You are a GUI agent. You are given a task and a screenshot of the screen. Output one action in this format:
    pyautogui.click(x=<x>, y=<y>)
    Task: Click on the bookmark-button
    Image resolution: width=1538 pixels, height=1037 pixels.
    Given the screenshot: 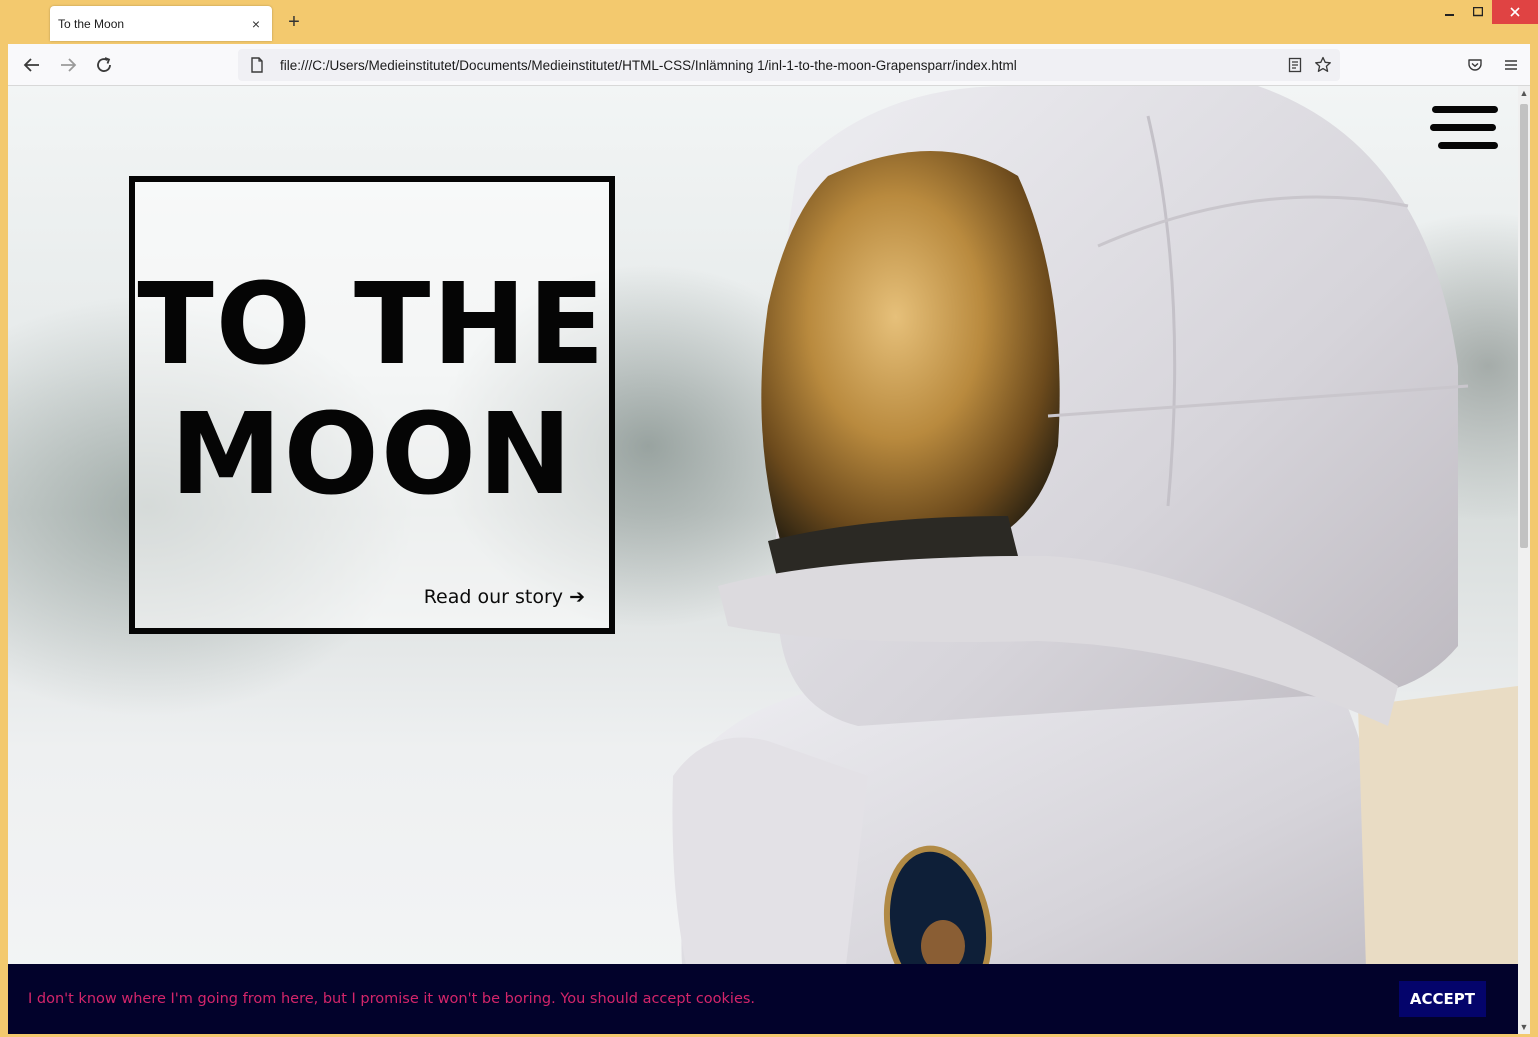 What is the action you would take?
    pyautogui.click(x=1323, y=65)
    